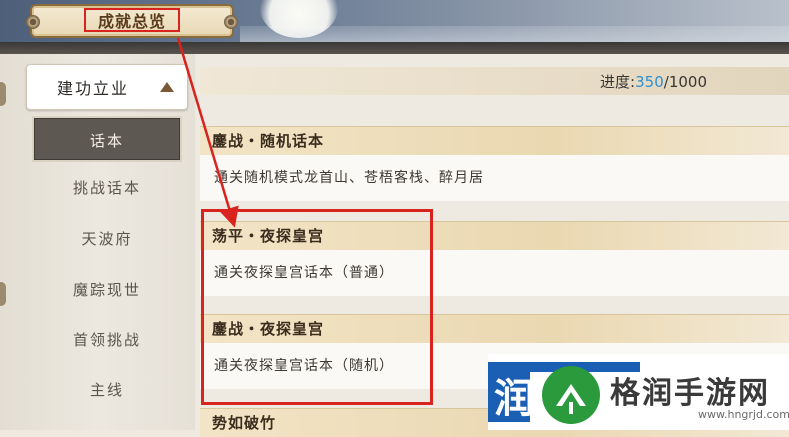  What do you see at coordinates (207, 132) in the screenshot?
I see `arrow-line` at bounding box center [207, 132].